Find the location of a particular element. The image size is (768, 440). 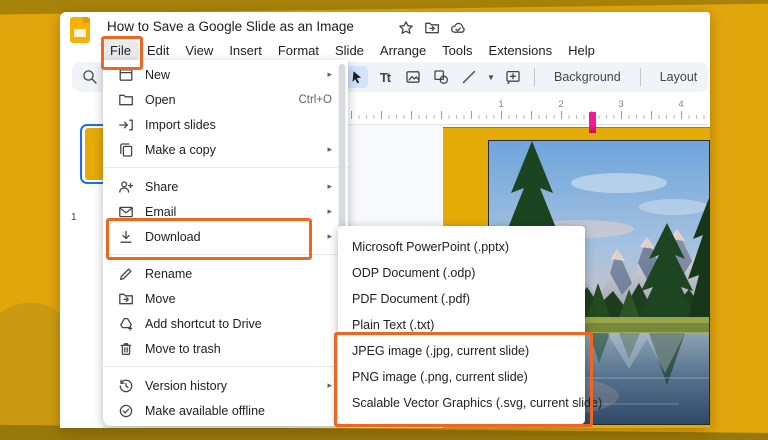

history-icon is located at coordinates (126, 386).